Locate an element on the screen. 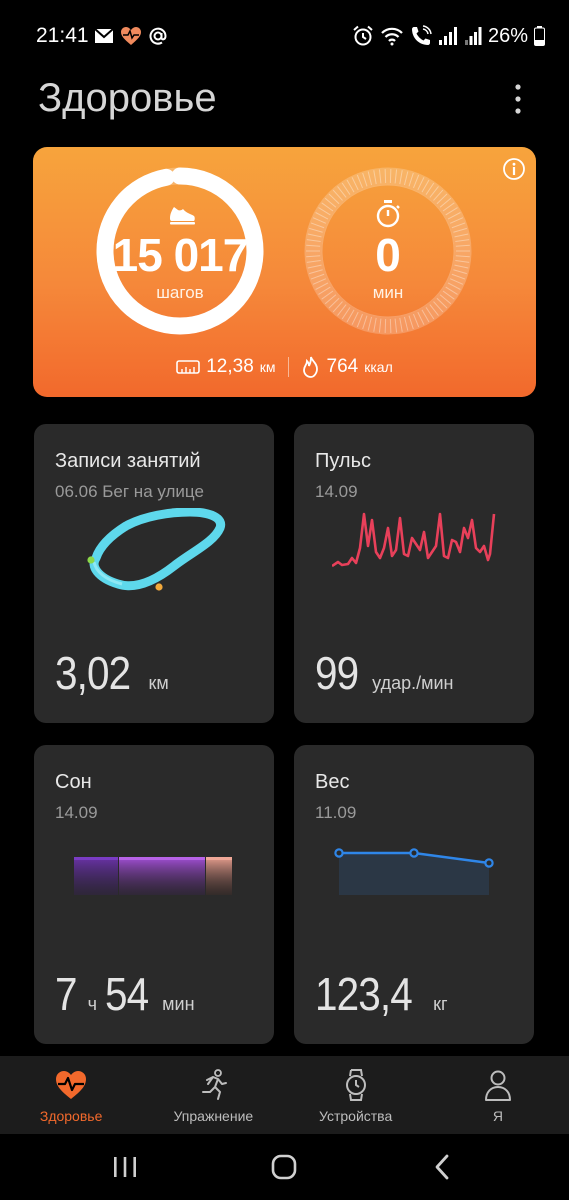  notification-icons is located at coordinates (131, 36).